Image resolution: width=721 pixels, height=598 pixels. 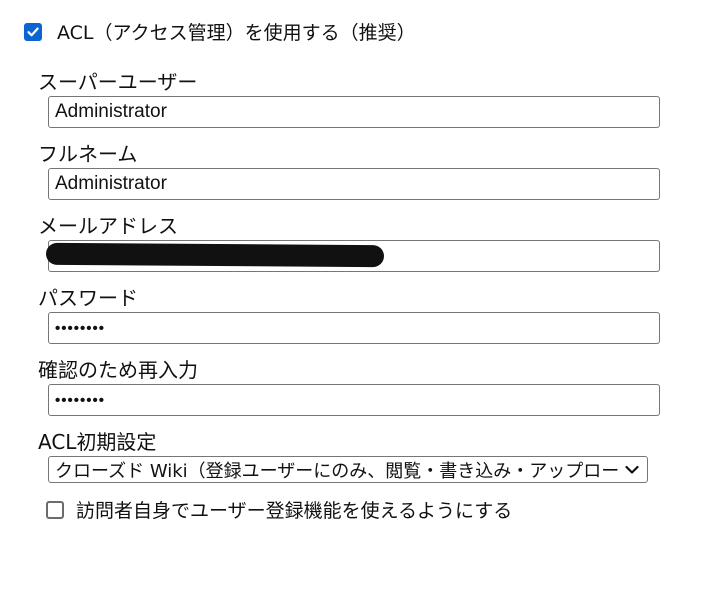 What do you see at coordinates (88, 154) in the screenshot?
I see `fullname-label: フルネーム` at bounding box center [88, 154].